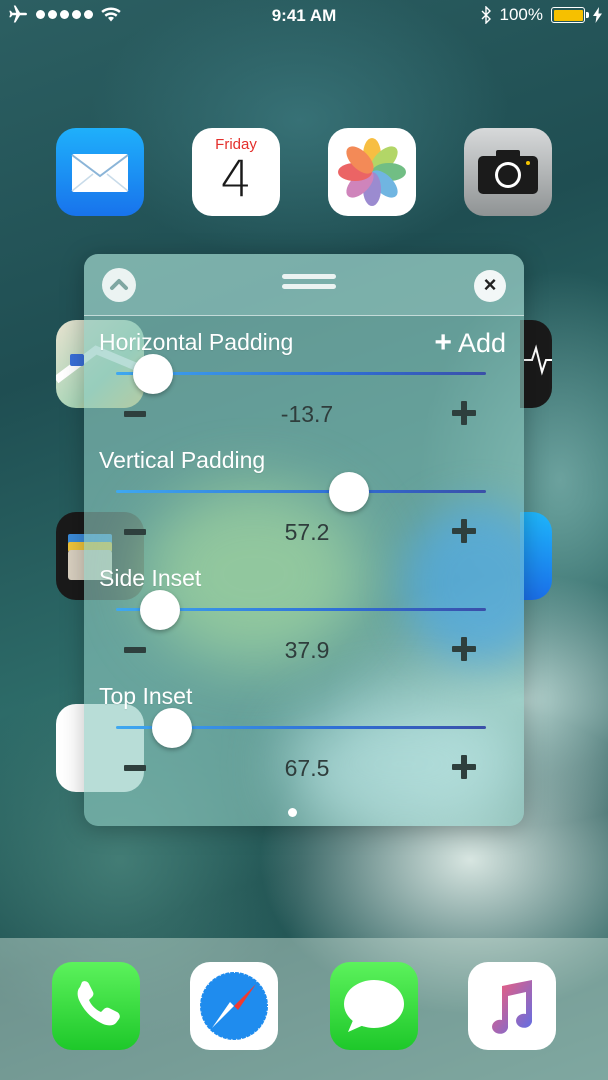  Describe the element at coordinates (304, 742) in the screenshot. I see `slider-section-top-inset: Top Inset 67.5` at that location.